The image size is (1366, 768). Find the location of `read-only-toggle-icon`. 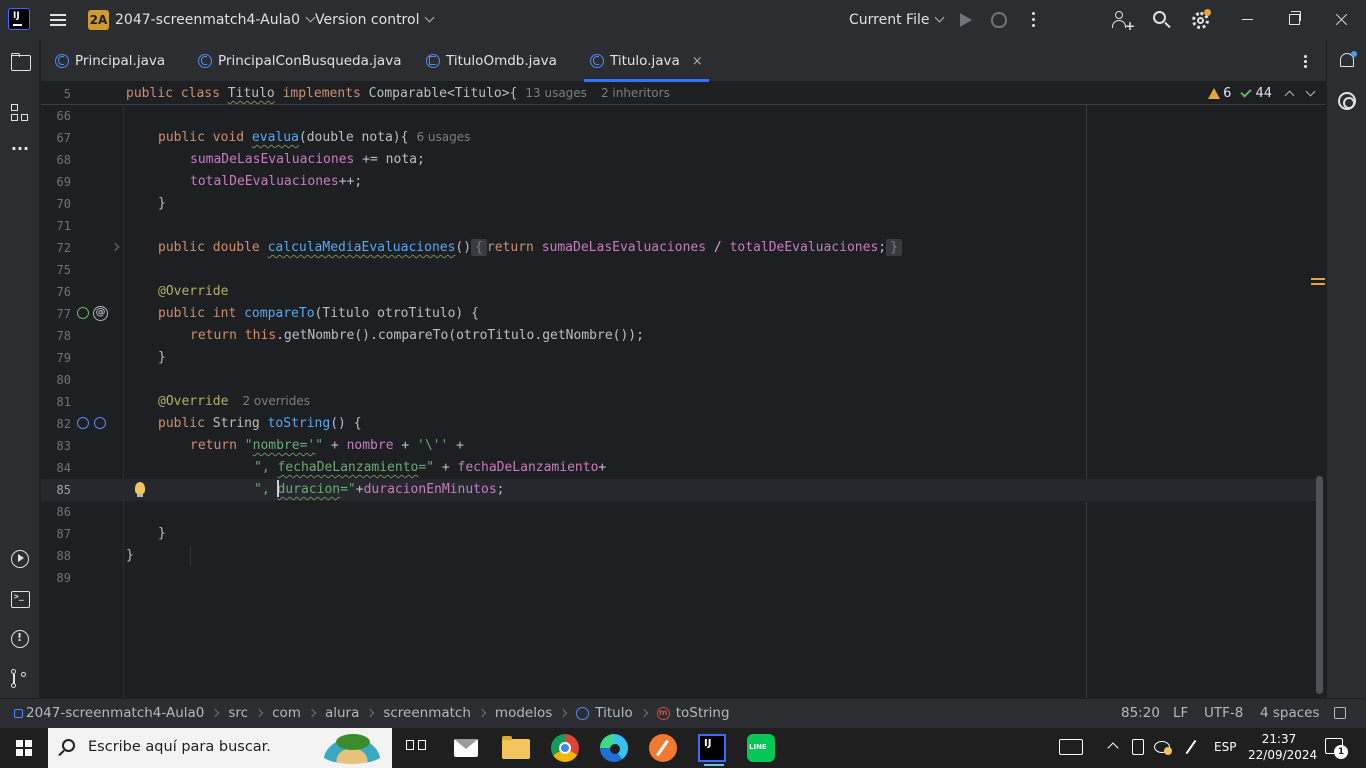

read-only-toggle-icon is located at coordinates (1340, 713).